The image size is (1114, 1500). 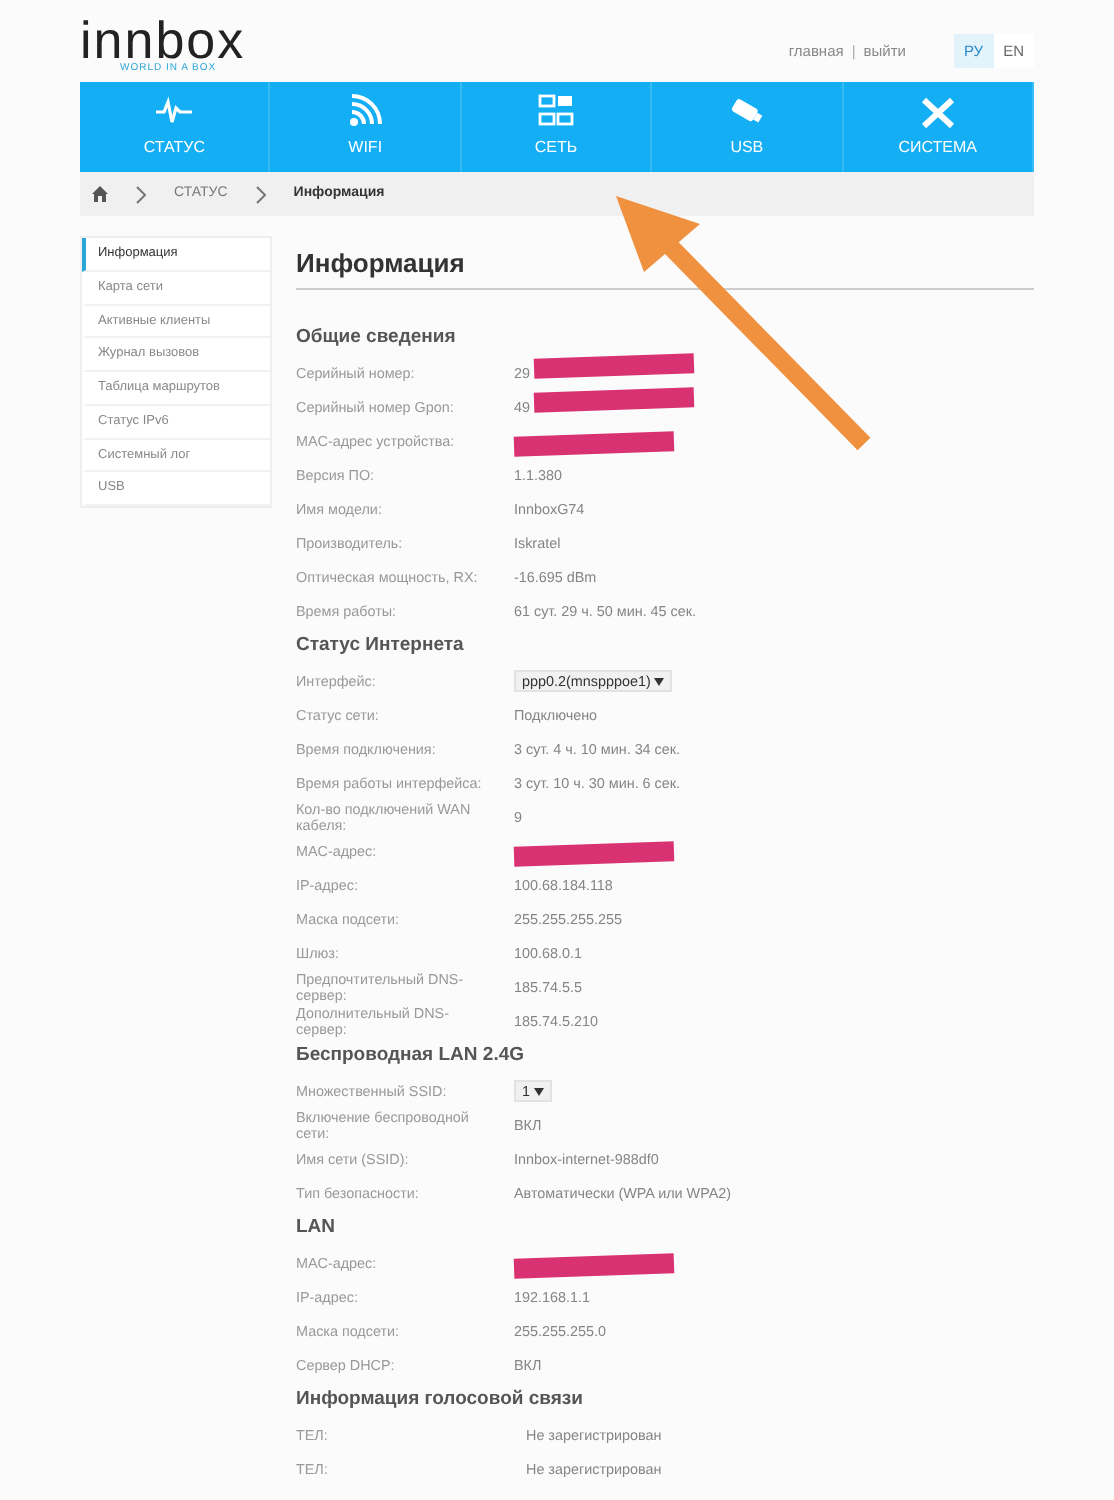 I want to click on section-heading: Общие сведения, so click(x=377, y=338).